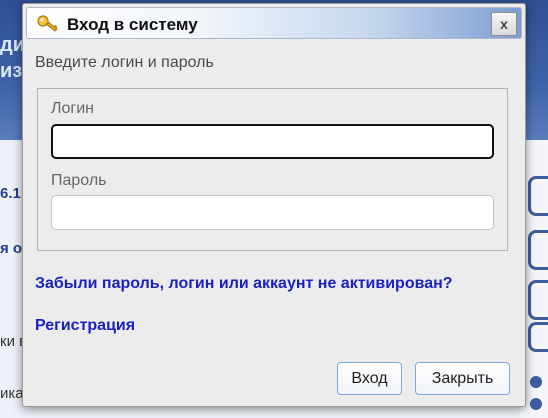  I want to click on password-label: Пароль, so click(79, 180).